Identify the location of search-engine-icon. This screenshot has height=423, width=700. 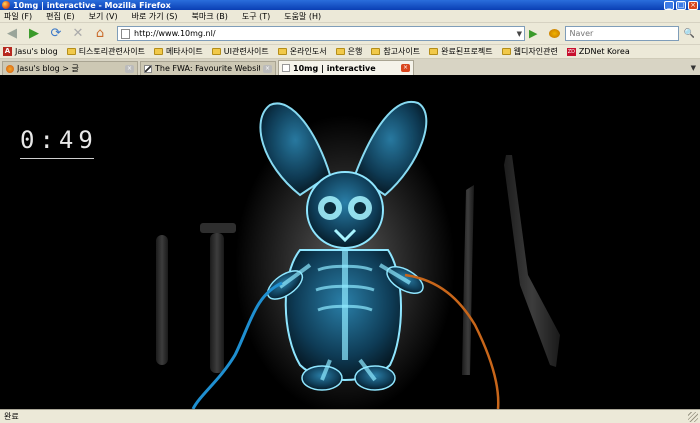
(554, 34).